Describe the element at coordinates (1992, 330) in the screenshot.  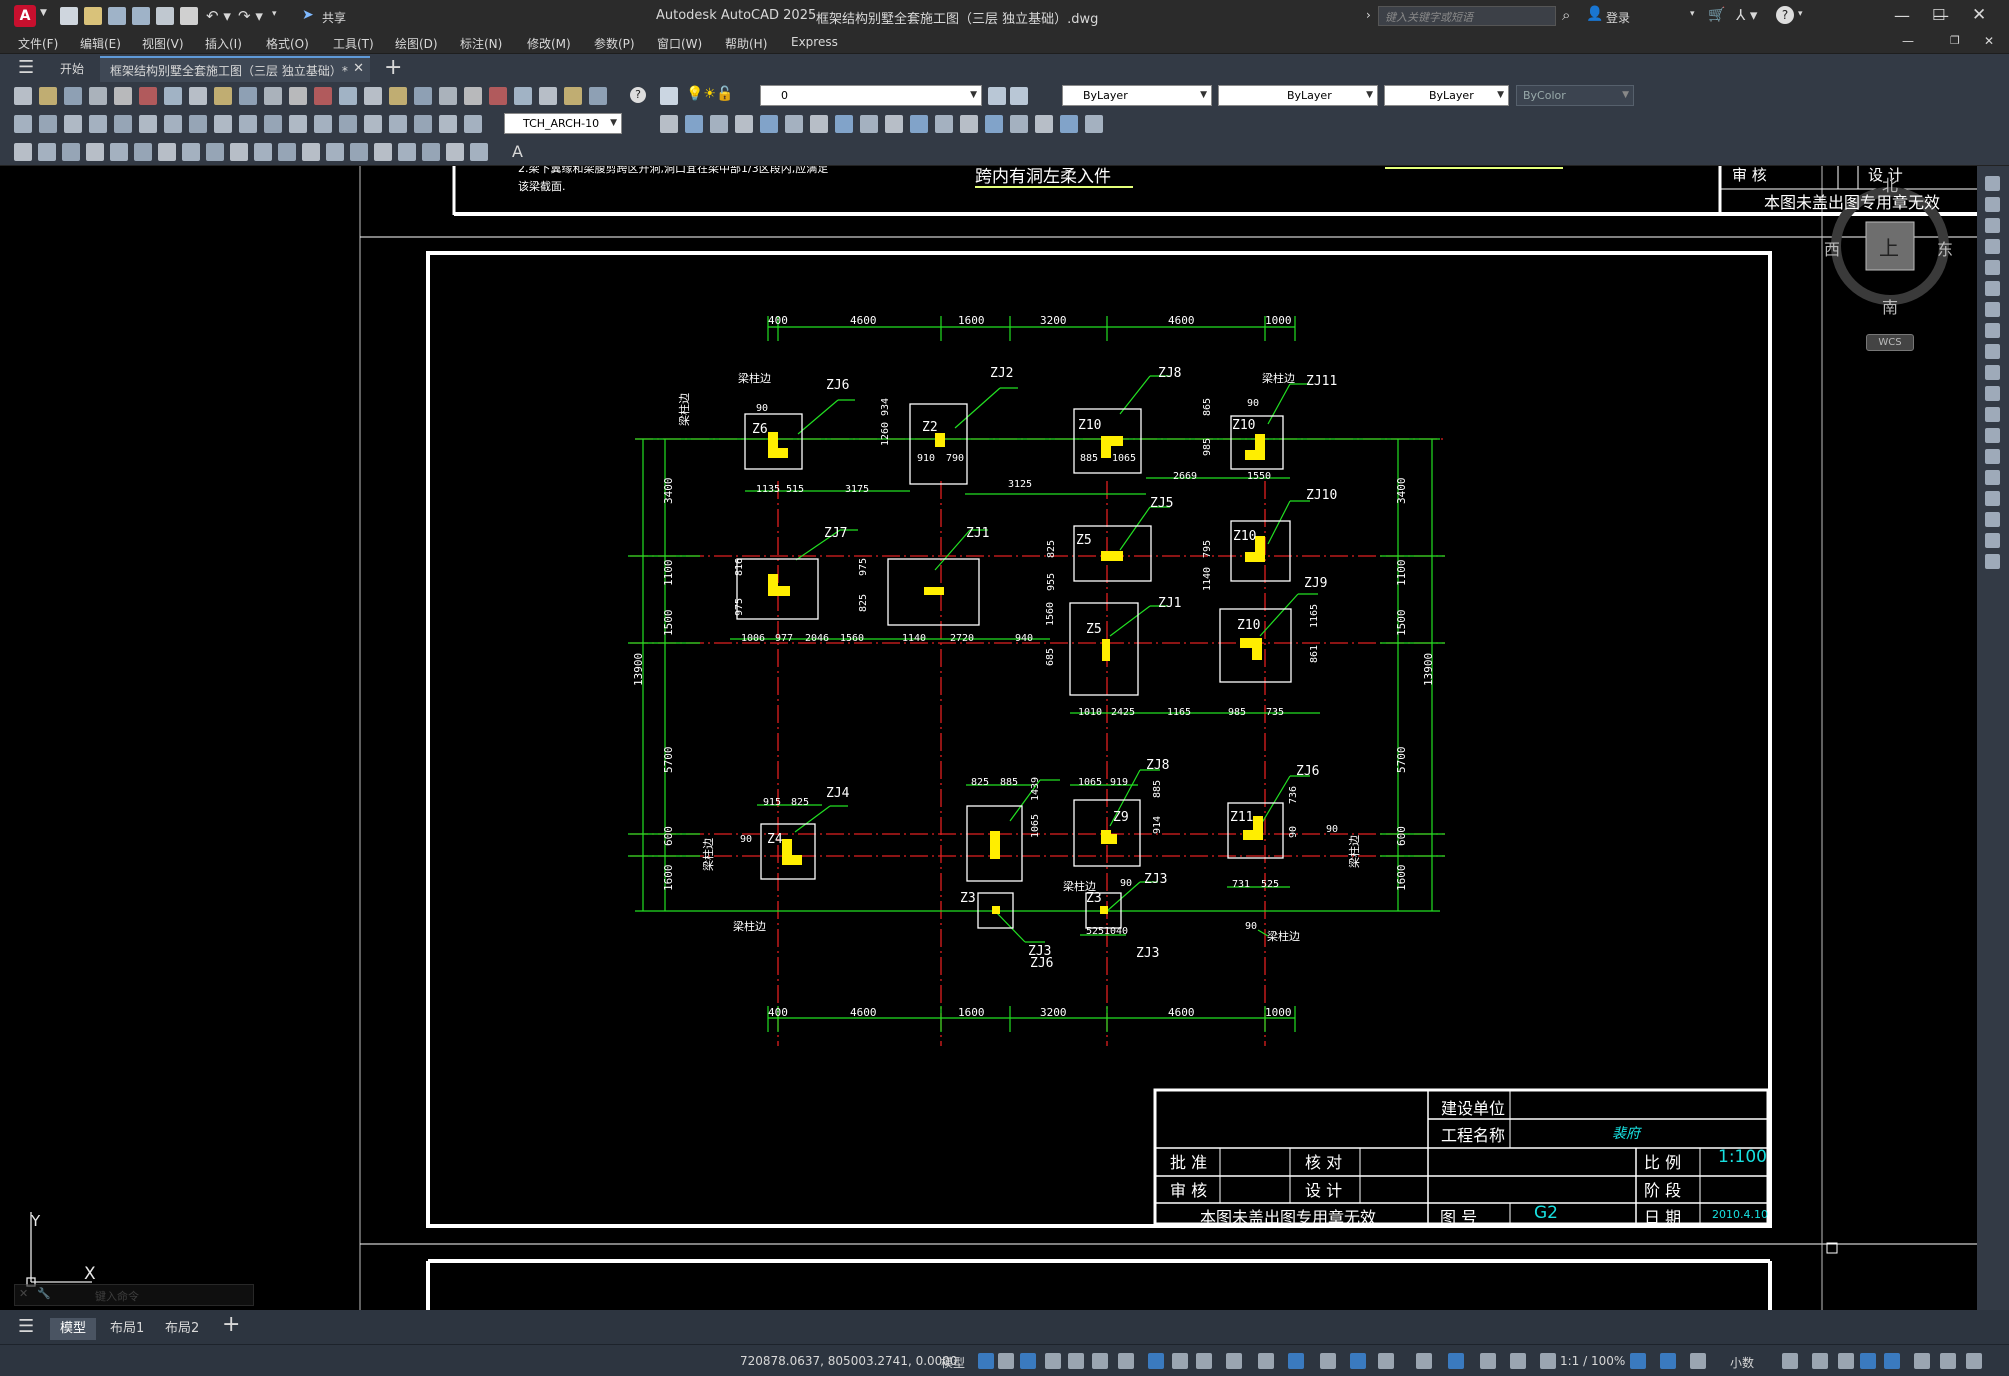
I see `palette-tool-8-icon` at that location.